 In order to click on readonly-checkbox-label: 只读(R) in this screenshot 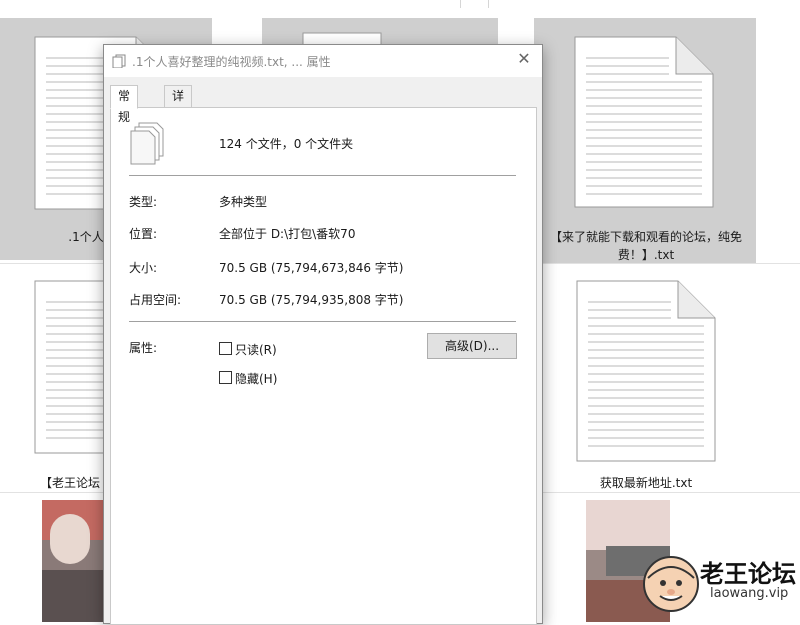, I will do `click(256, 350)`.